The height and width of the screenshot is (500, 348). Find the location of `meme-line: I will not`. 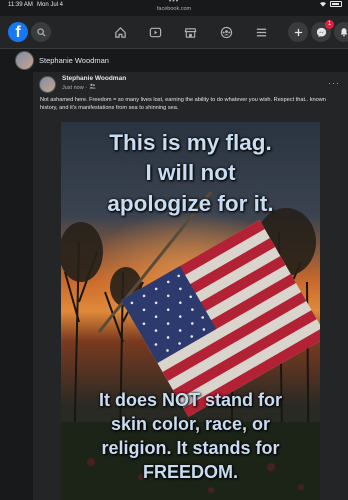

meme-line: I will not is located at coordinates (190, 172).